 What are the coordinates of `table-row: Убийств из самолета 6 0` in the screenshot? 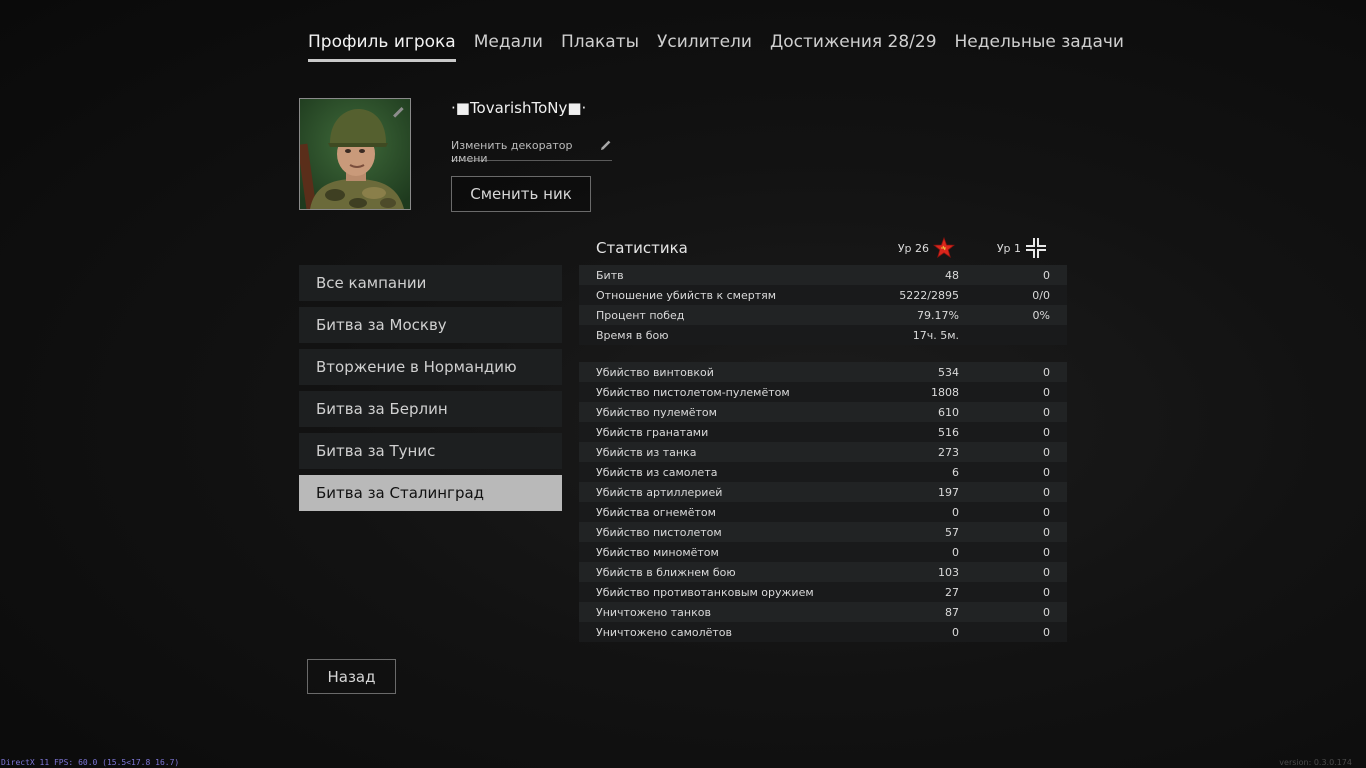 It's located at (823, 472).